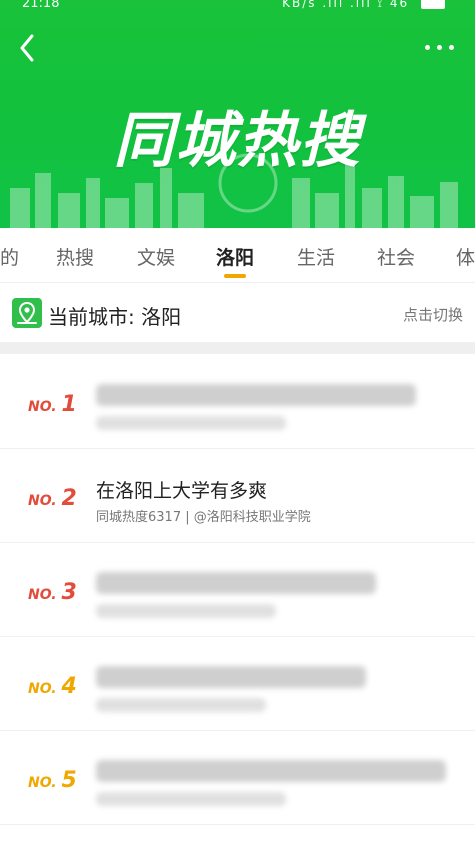  Describe the element at coordinates (433, 314) in the screenshot. I see `switch-city-link: 点击切换` at that location.